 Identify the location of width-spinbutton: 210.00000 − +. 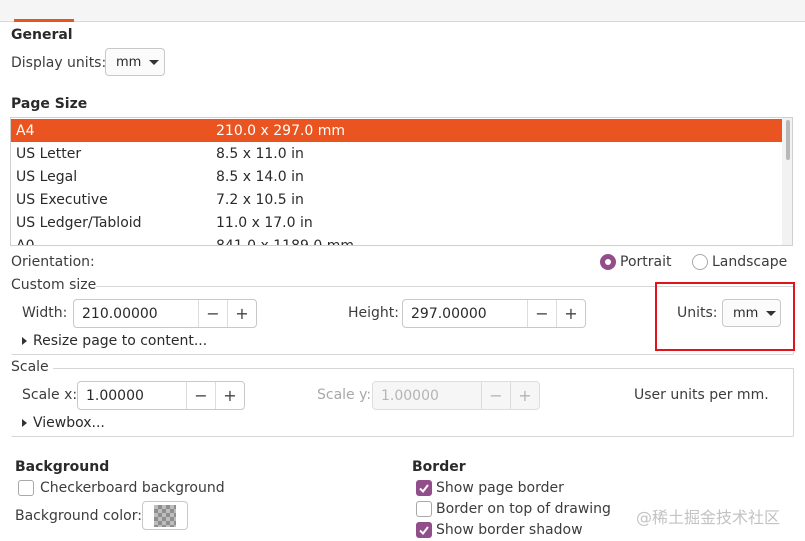
(165, 313).